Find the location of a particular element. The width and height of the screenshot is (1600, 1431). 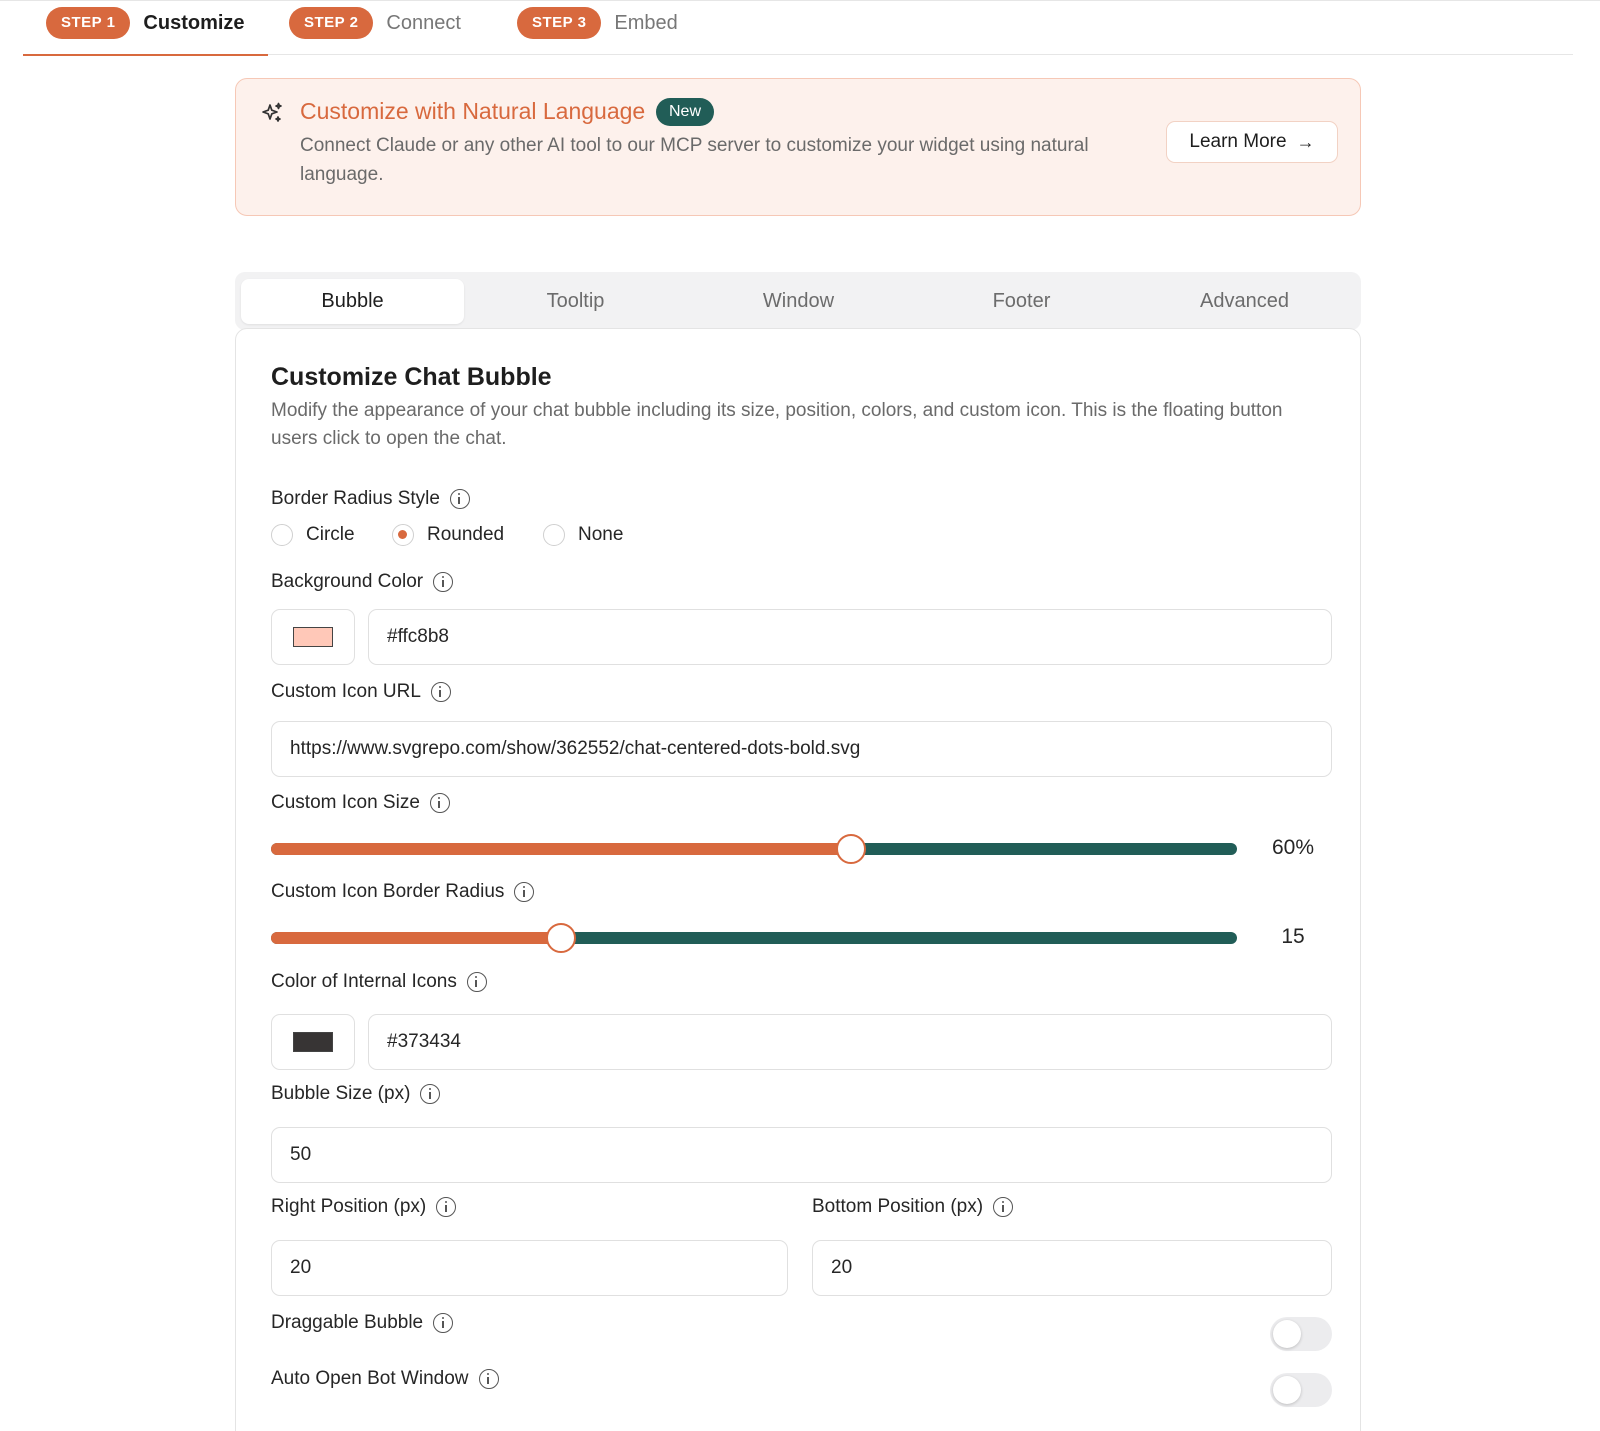

custom-icon-url-label: Custom Icon URL is located at coordinates (361, 692).